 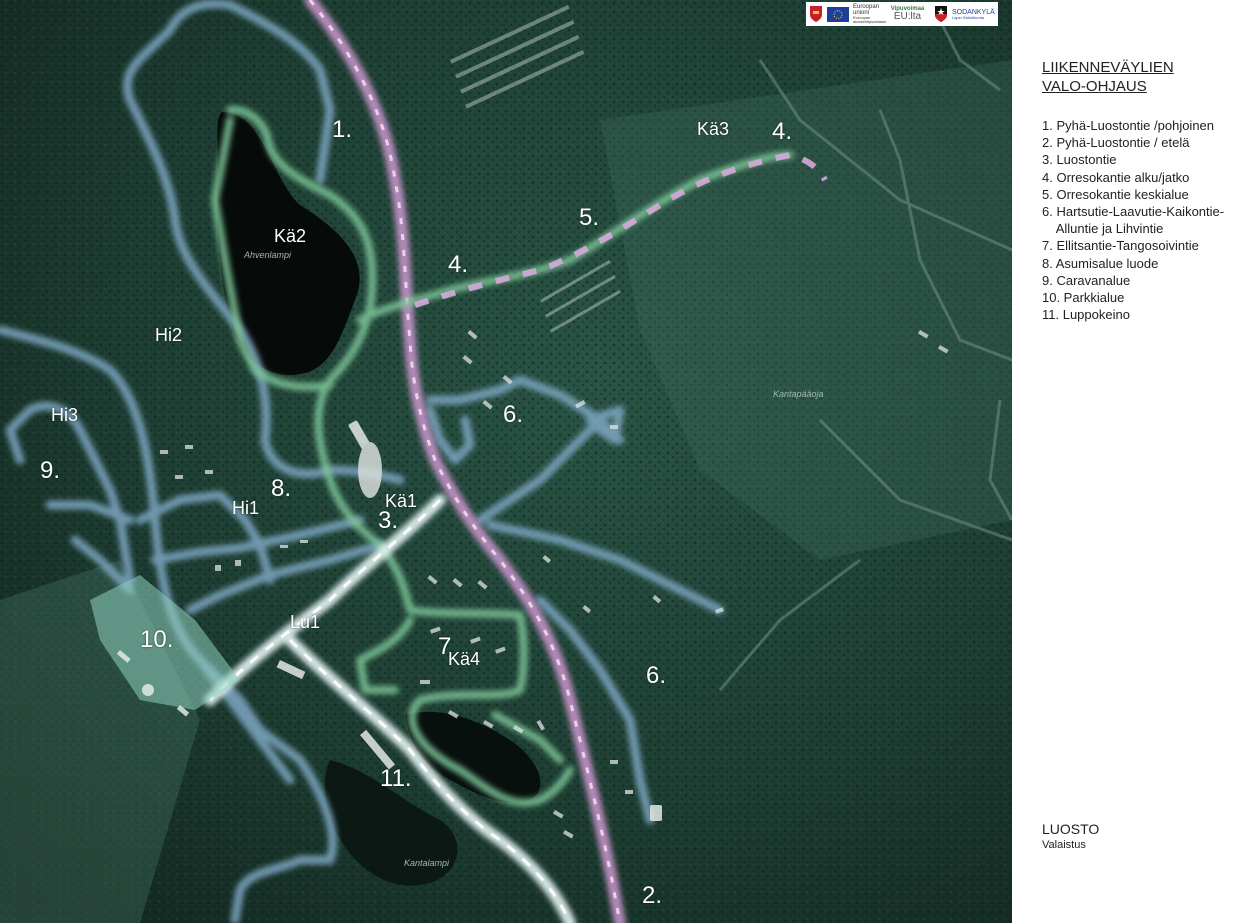 I want to click on label-route-5: 5., so click(x=589, y=217).